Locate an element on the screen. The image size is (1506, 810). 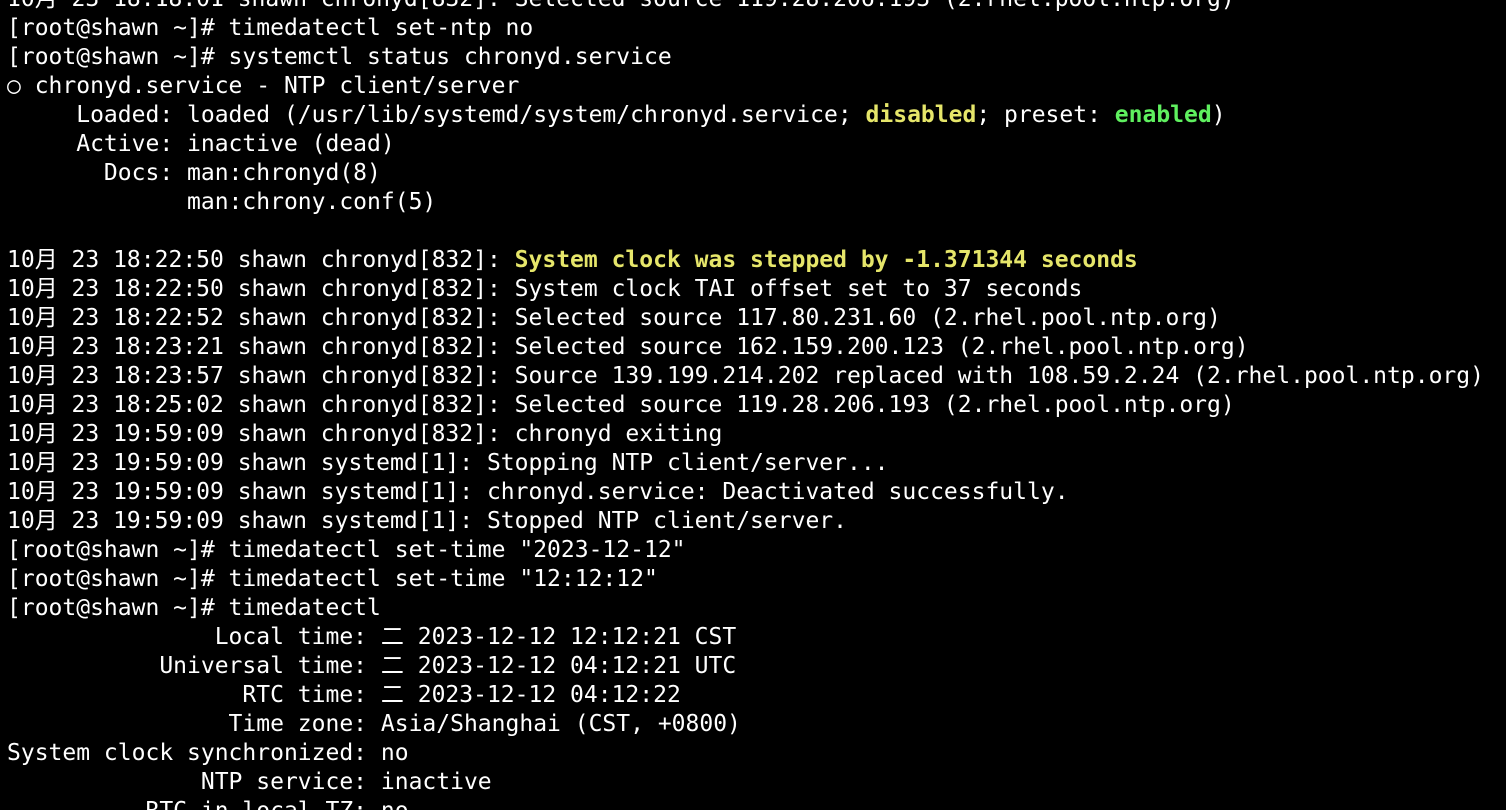
terminal-line: [root@shawn ~]# timedatectl is located at coordinates (756, 608).